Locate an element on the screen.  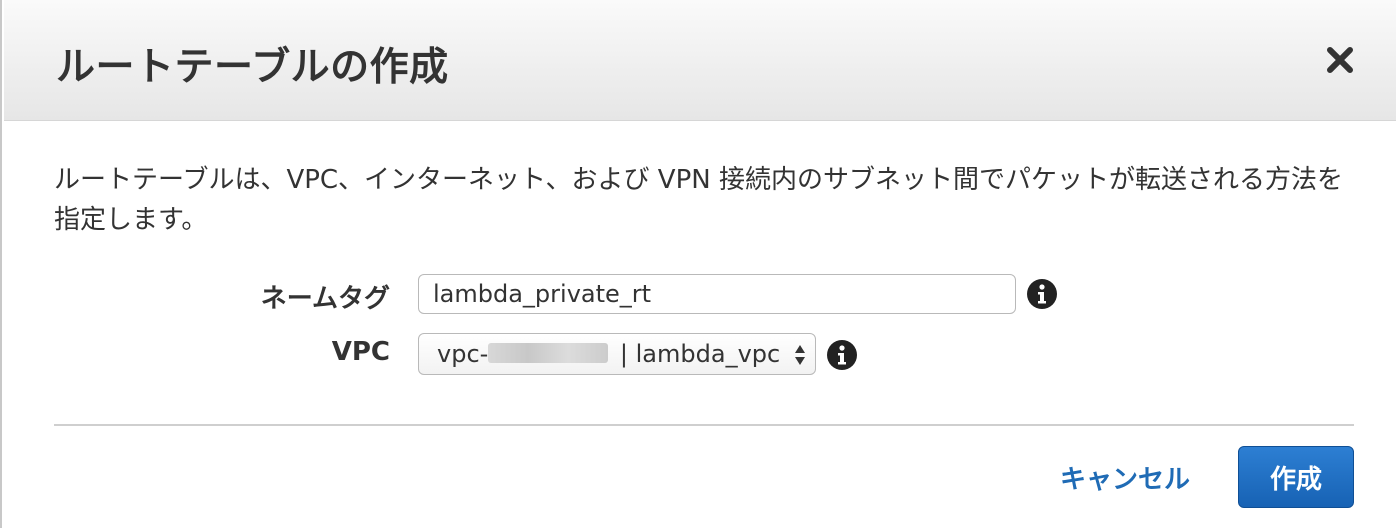
name-tag-input is located at coordinates (717, 294).